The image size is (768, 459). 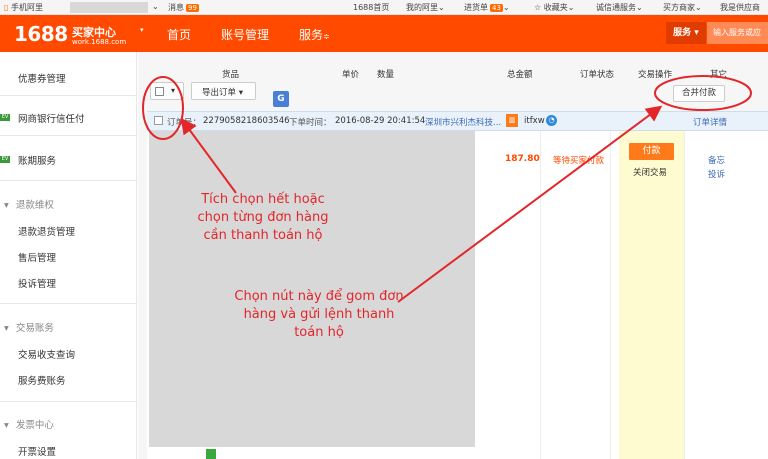 What do you see at coordinates (530, 204) in the screenshot?
I see `arrow-to-merge-pay` at bounding box center [530, 204].